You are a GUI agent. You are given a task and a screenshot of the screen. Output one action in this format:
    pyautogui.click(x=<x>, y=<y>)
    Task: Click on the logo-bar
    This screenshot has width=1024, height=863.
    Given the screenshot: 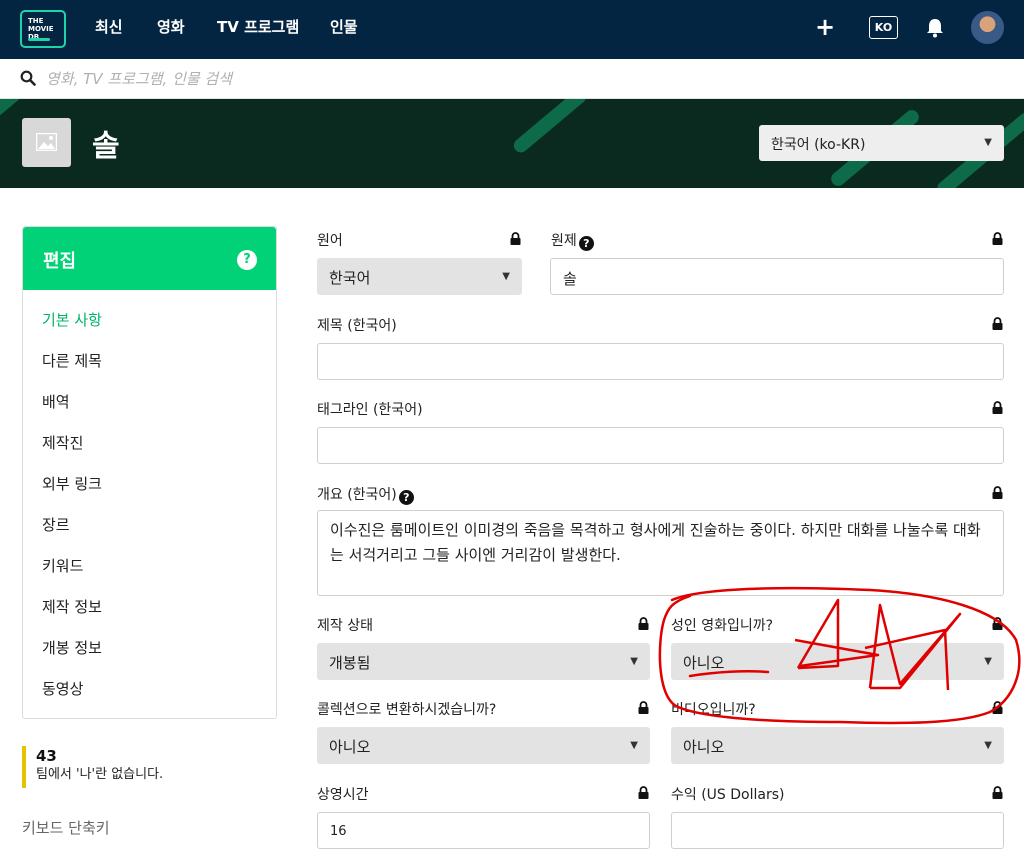 What is the action you would take?
    pyautogui.click(x=39, y=39)
    